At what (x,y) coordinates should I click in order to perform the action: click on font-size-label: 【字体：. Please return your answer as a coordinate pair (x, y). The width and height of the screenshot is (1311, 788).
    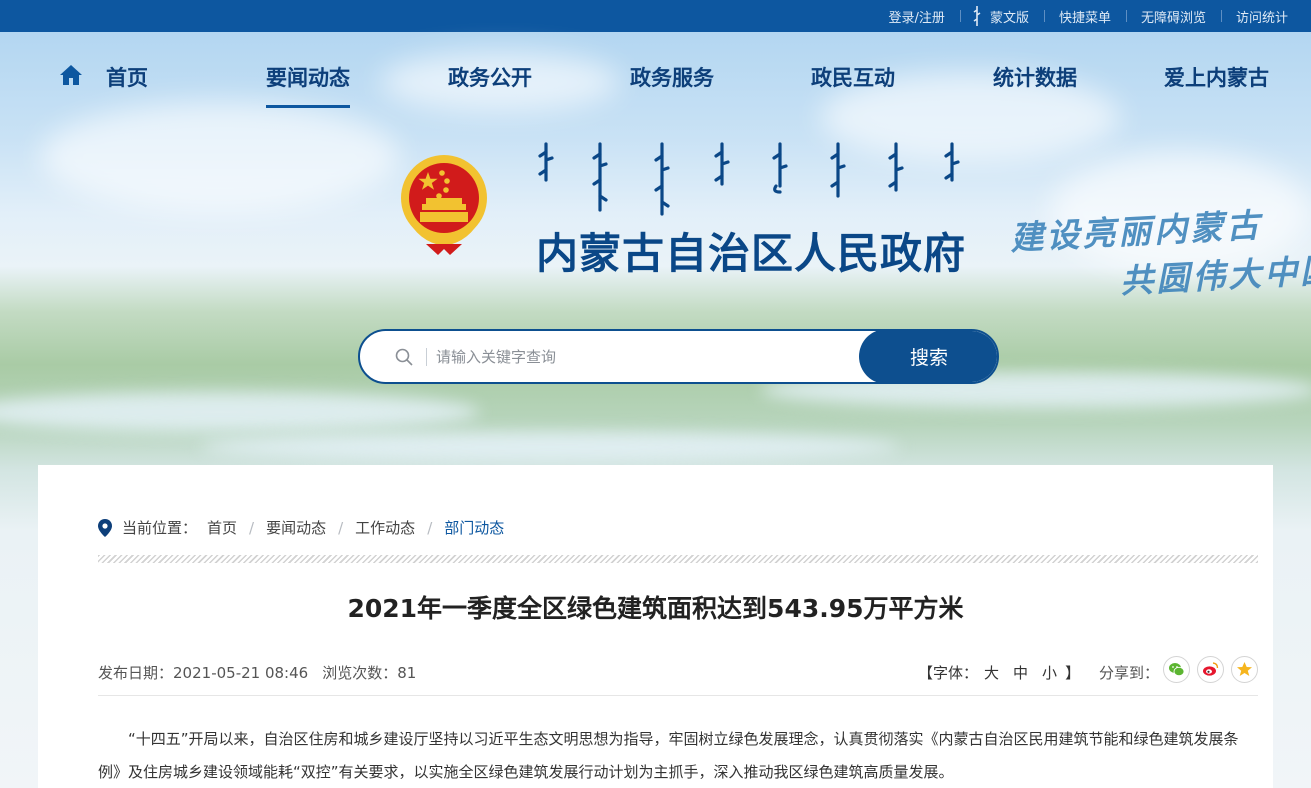
    Looking at the image, I should click on (948, 673).